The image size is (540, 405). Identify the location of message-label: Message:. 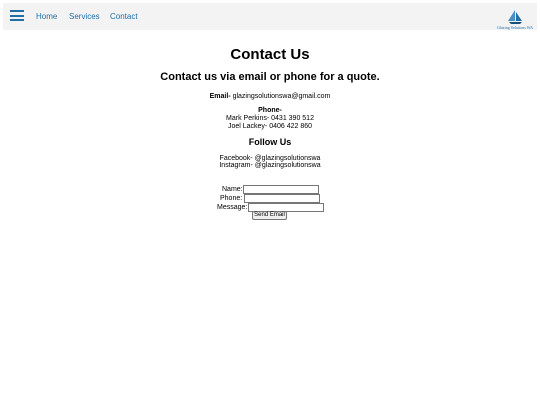
(232, 207).